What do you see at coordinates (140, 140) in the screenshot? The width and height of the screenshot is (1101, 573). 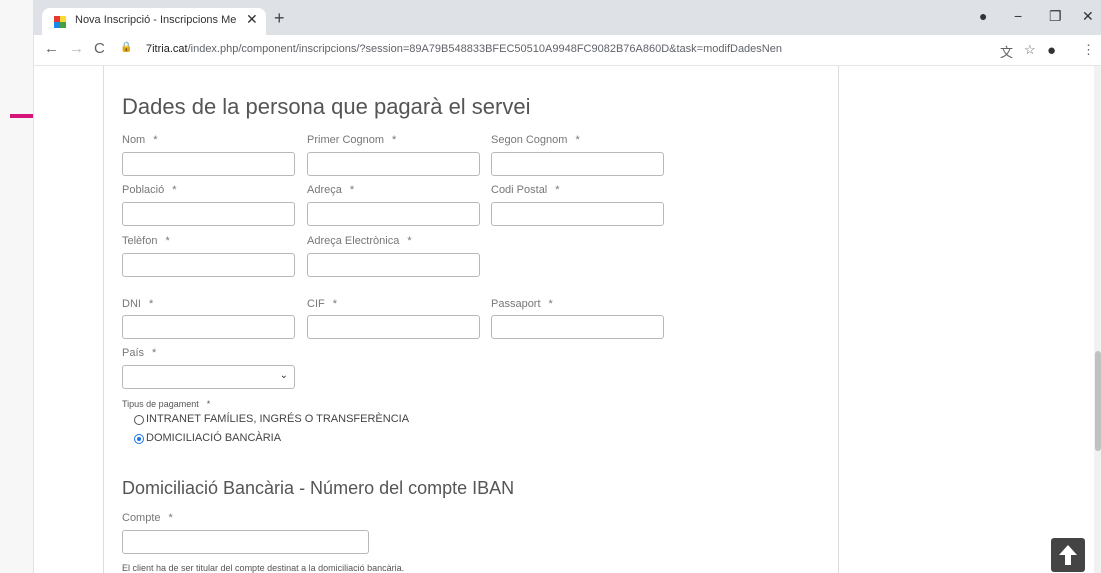 I see `nom-label: Nom *` at bounding box center [140, 140].